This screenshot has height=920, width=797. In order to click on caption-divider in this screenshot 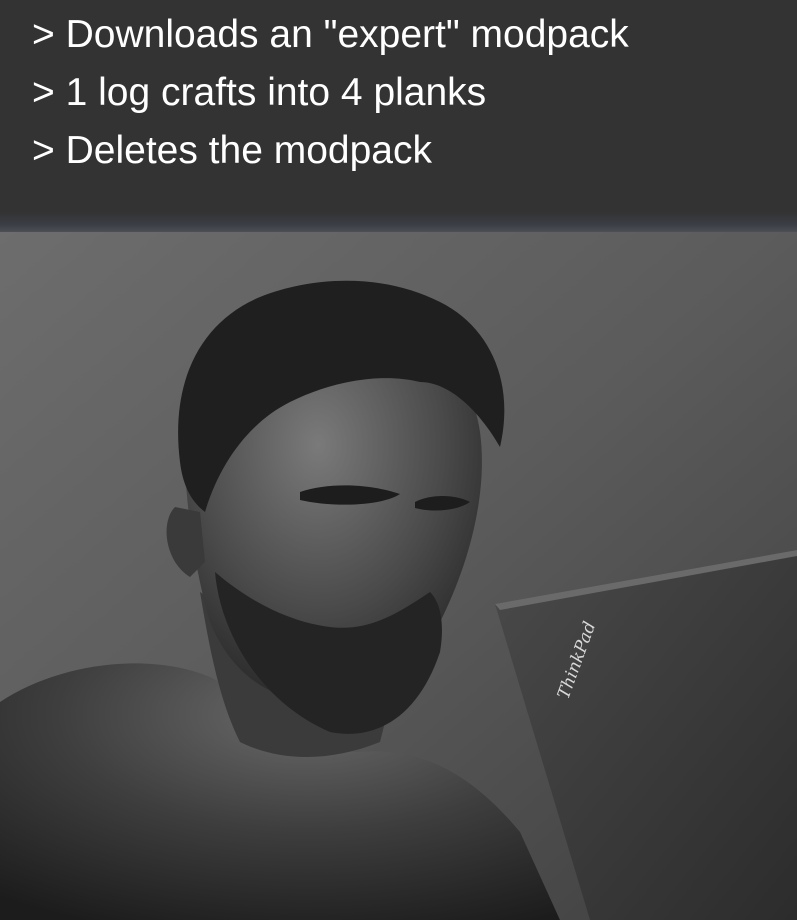, I will do `click(398, 222)`.